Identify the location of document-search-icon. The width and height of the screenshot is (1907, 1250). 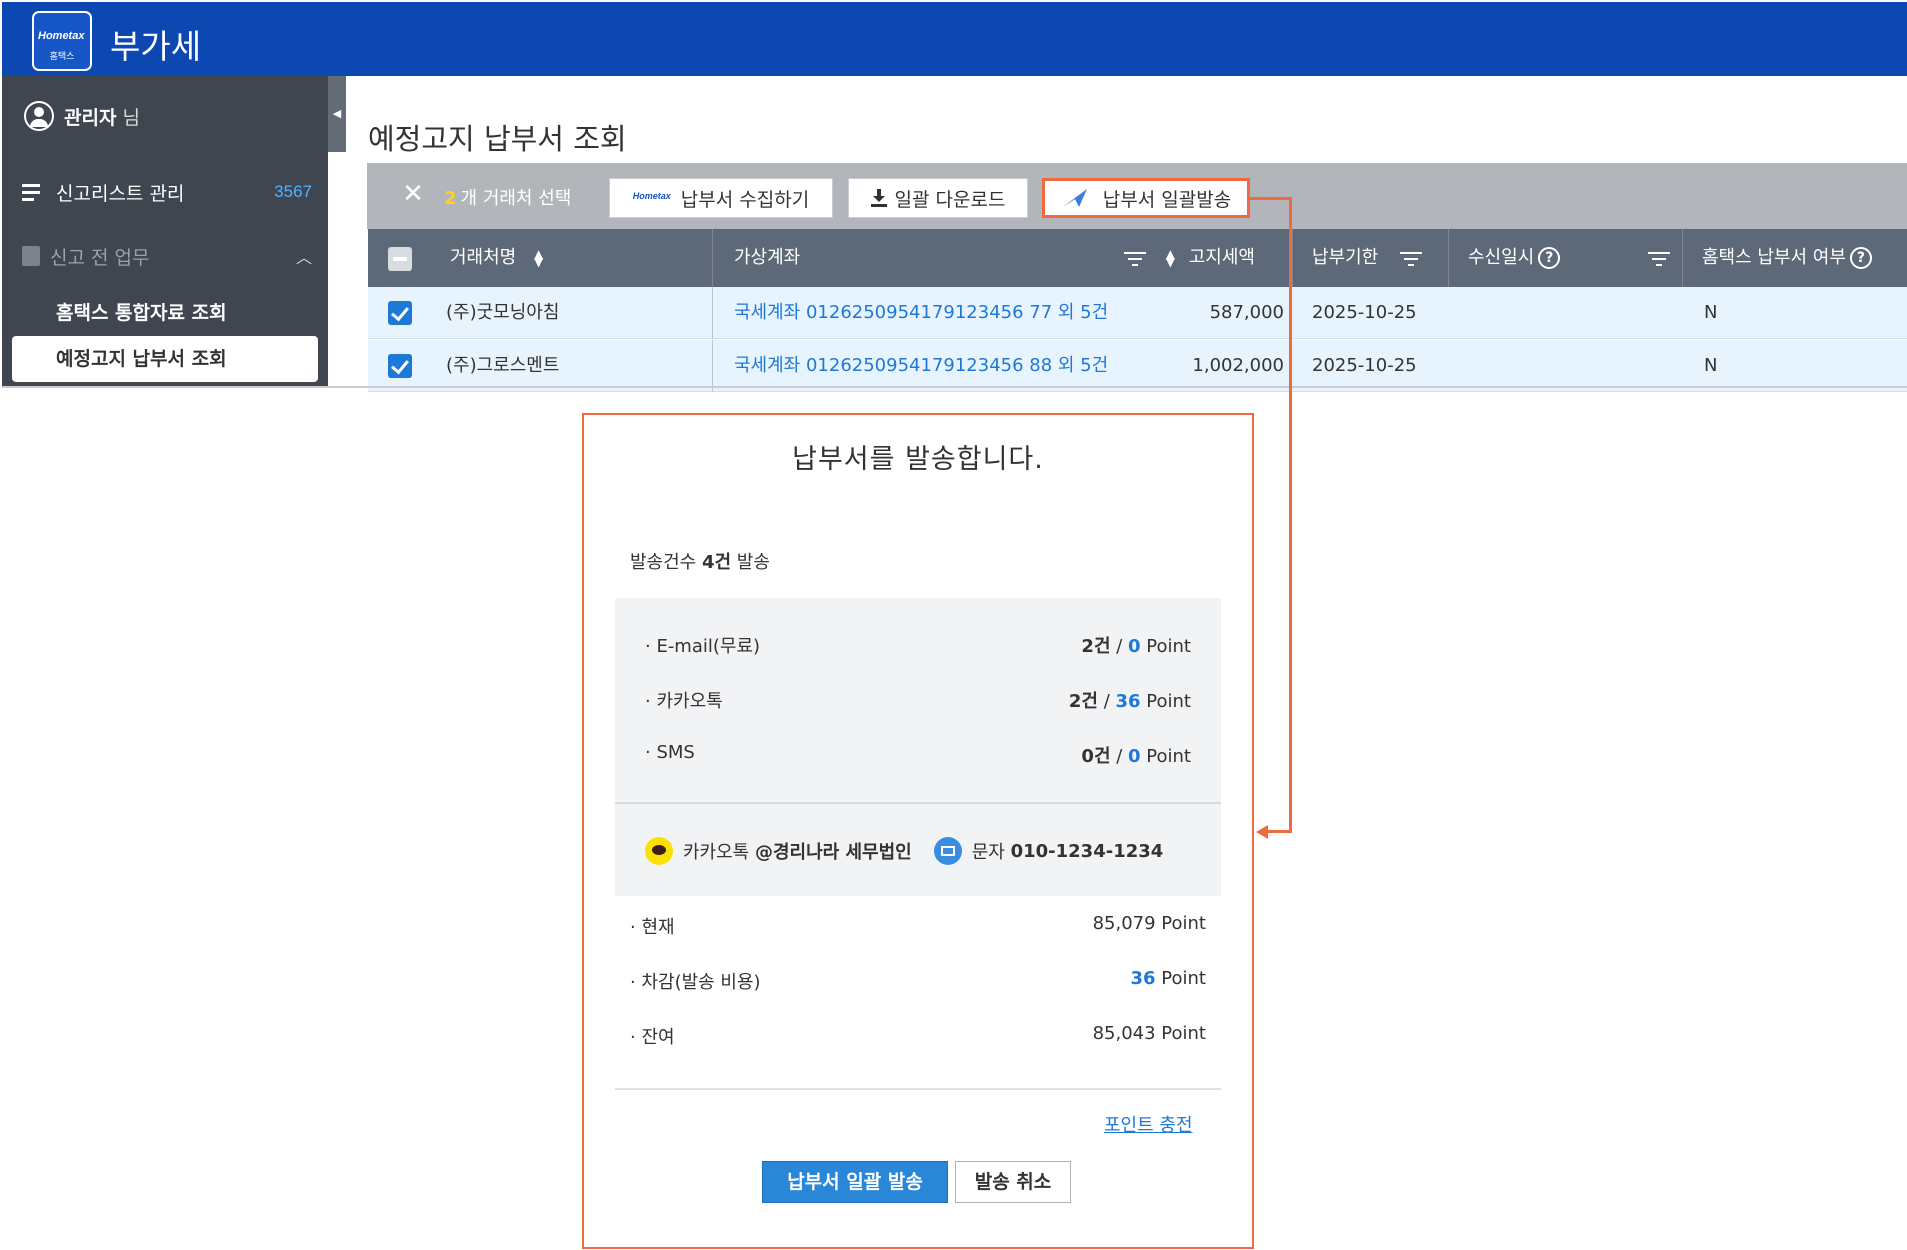
(31, 256).